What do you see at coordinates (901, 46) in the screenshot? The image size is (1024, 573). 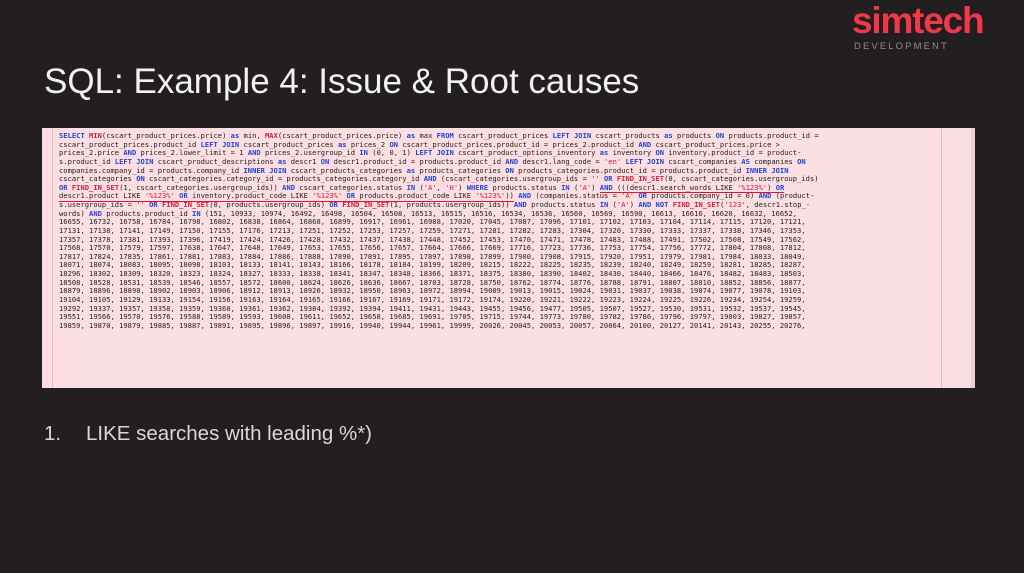 I see `logo-subtitle: DEVELOPMENT` at bounding box center [901, 46].